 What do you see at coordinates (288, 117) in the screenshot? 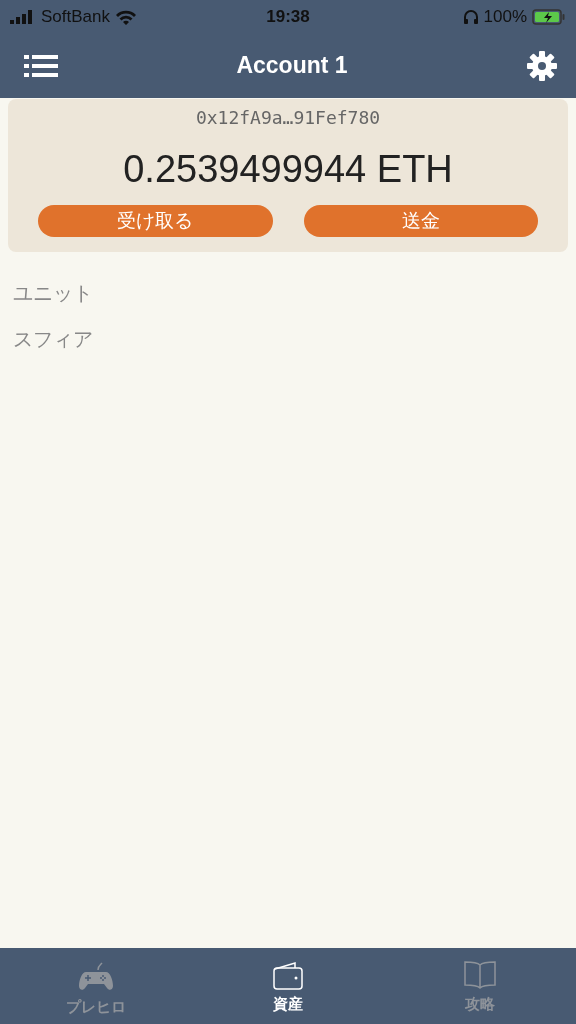
I see `wallet-address: 0x12fA9a…91Fef780` at bounding box center [288, 117].